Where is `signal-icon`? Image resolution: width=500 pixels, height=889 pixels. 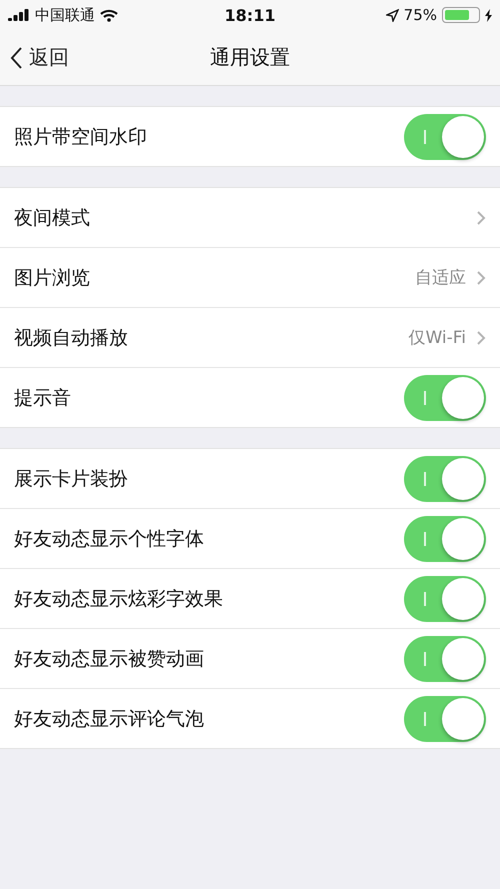
signal-icon is located at coordinates (19, 15).